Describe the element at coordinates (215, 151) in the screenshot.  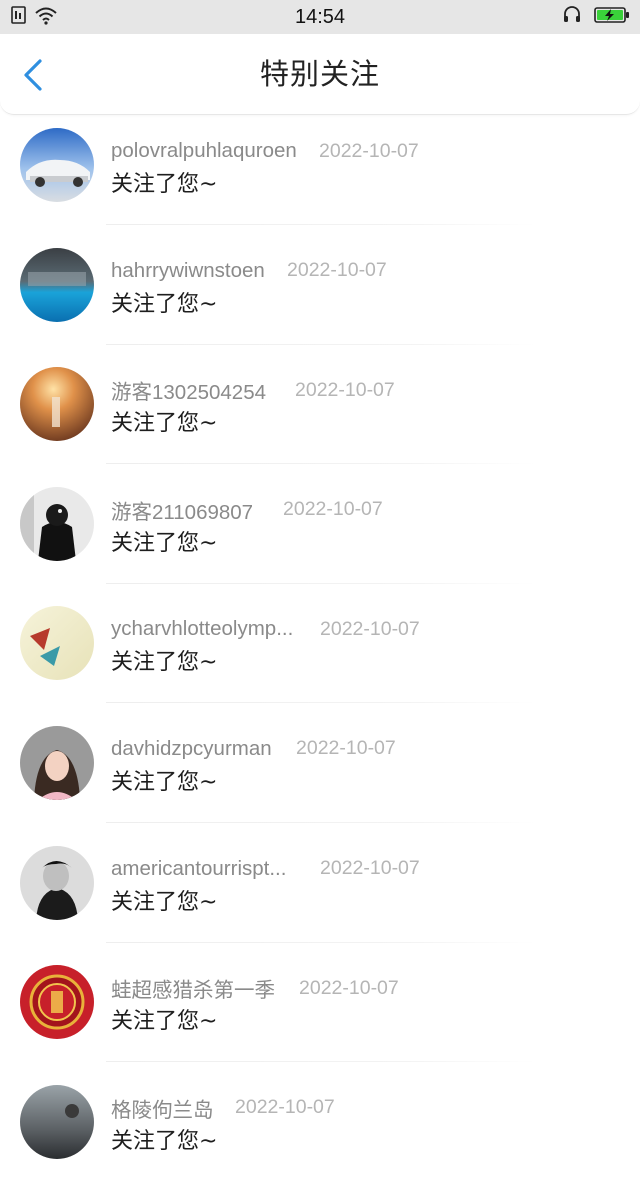
I see `username: polovralpuhlaquroen` at that location.